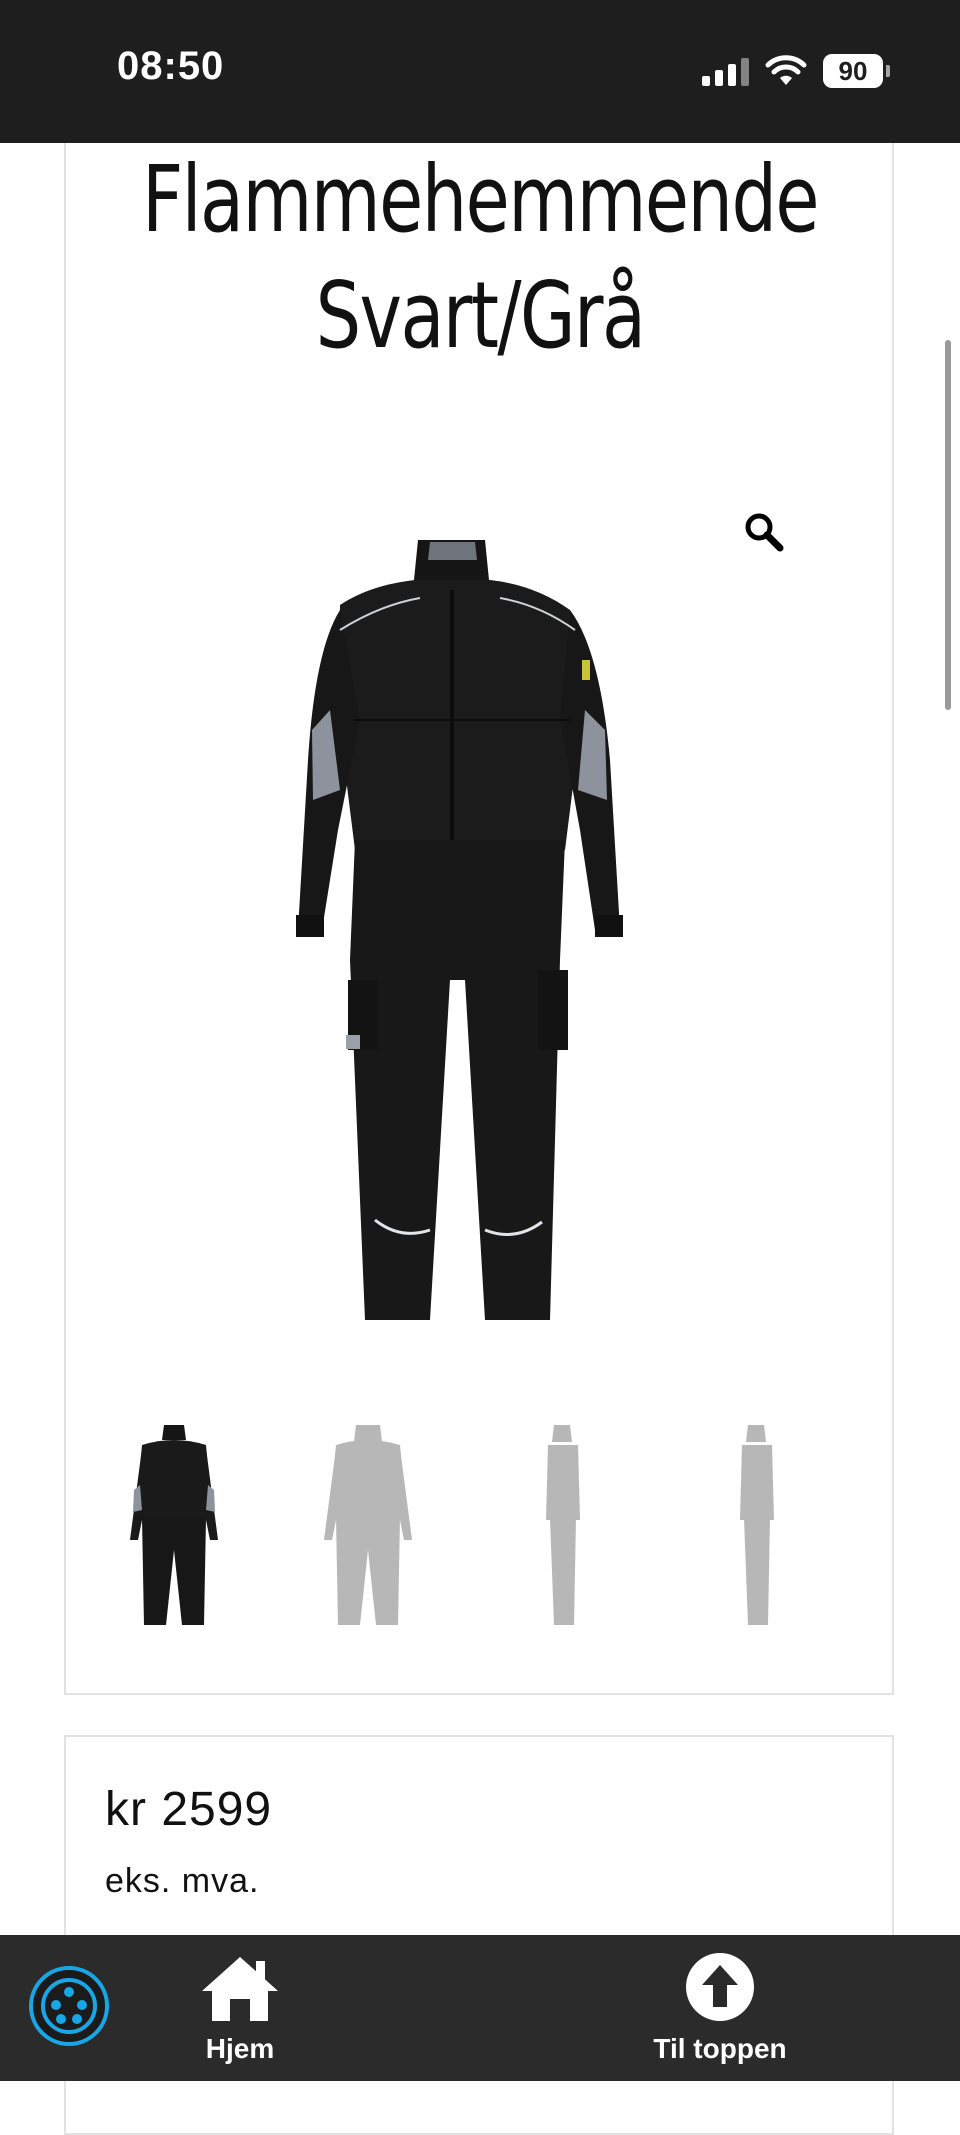  What do you see at coordinates (764, 532) in the screenshot?
I see `zoom-icon` at bounding box center [764, 532].